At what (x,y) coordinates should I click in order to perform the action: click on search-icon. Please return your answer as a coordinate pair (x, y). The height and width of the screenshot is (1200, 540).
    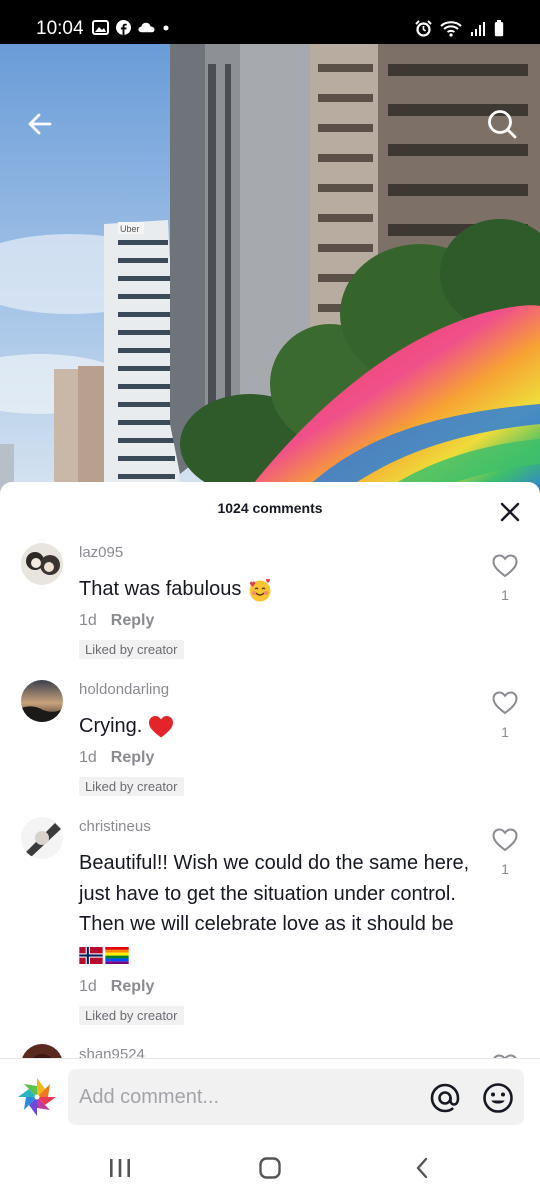
    Looking at the image, I should click on (502, 124).